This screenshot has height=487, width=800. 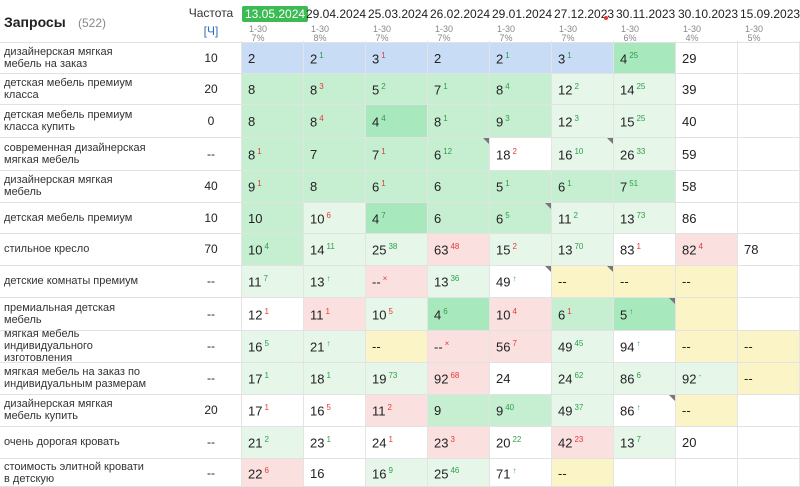 I want to click on keyword-label: дизайнерская мягкая мебель на заказ, so click(x=90, y=58).